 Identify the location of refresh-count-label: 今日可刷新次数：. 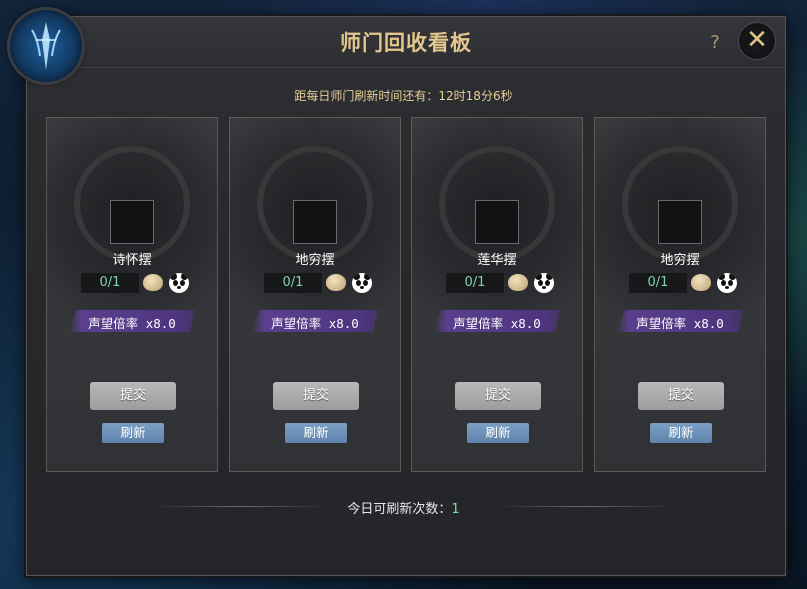
(399, 509).